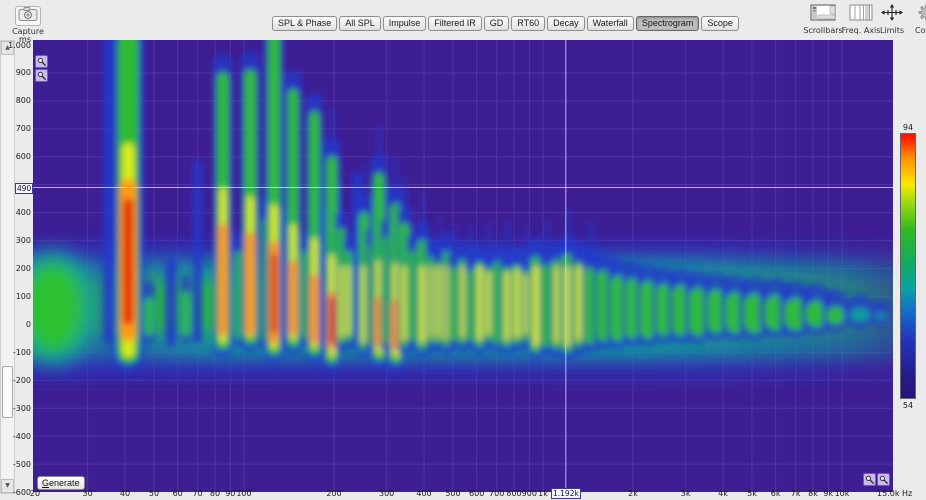  I want to click on freq-axis-zoom-handles, so click(876, 479).